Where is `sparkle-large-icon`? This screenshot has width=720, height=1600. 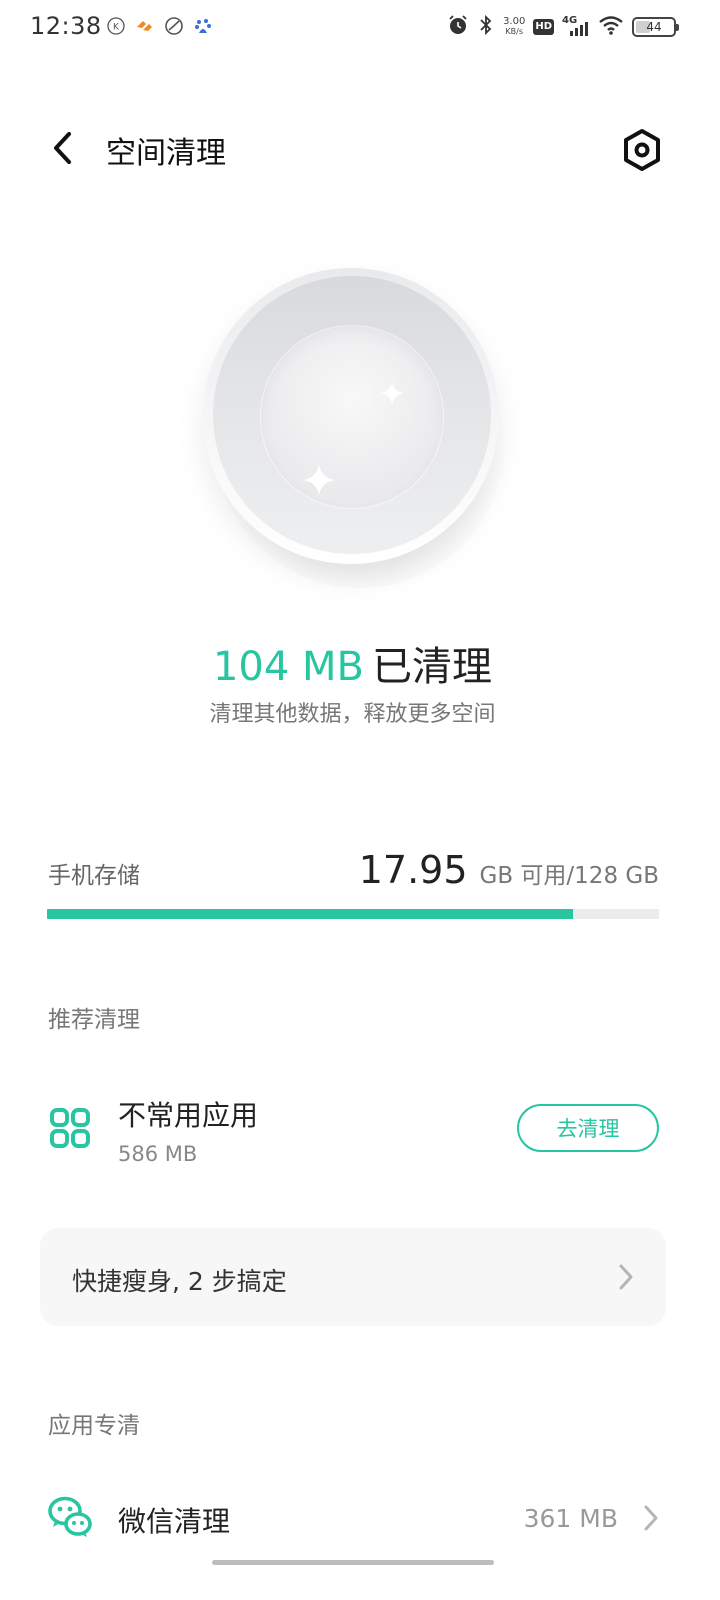 sparkle-large-icon is located at coordinates (319, 480).